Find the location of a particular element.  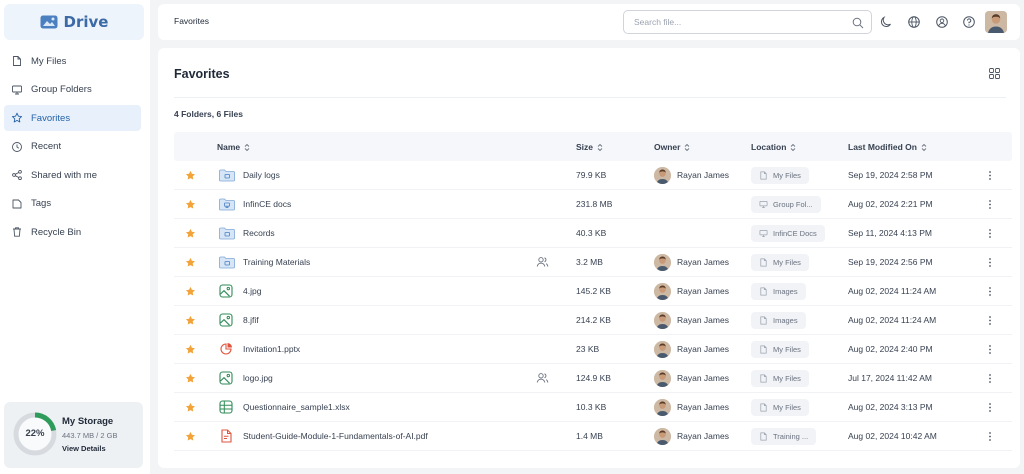

sort-icon is located at coordinates (600, 147).